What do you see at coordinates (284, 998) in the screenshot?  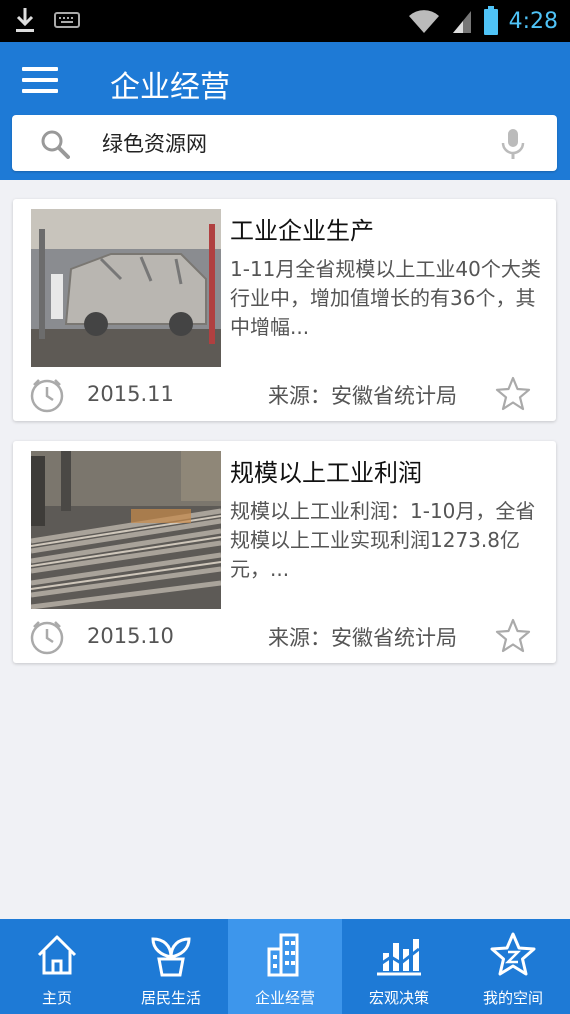 I see `nav-label: 企业经营` at bounding box center [284, 998].